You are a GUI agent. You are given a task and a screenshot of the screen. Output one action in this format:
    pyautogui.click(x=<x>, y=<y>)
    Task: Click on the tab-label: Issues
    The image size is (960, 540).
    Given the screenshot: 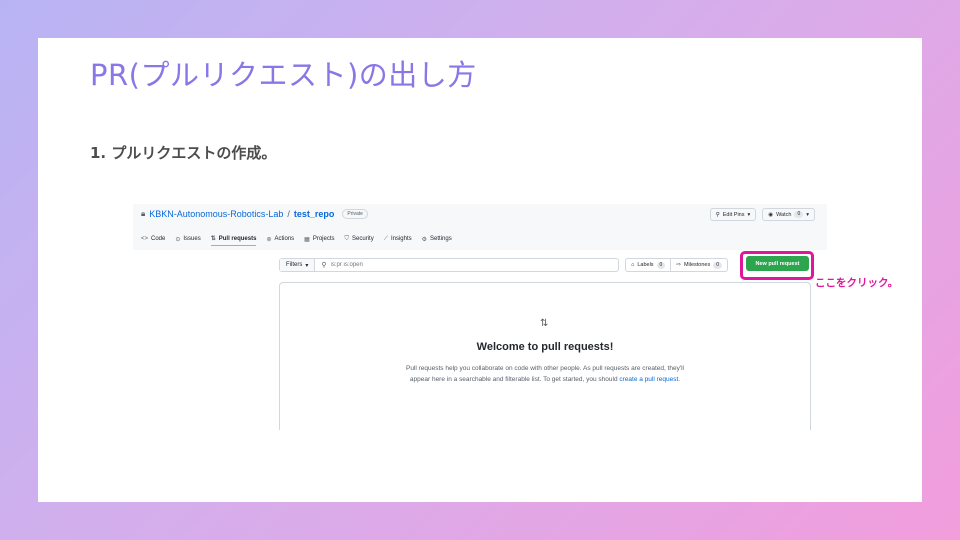 What is the action you would take?
    pyautogui.click(x=192, y=239)
    